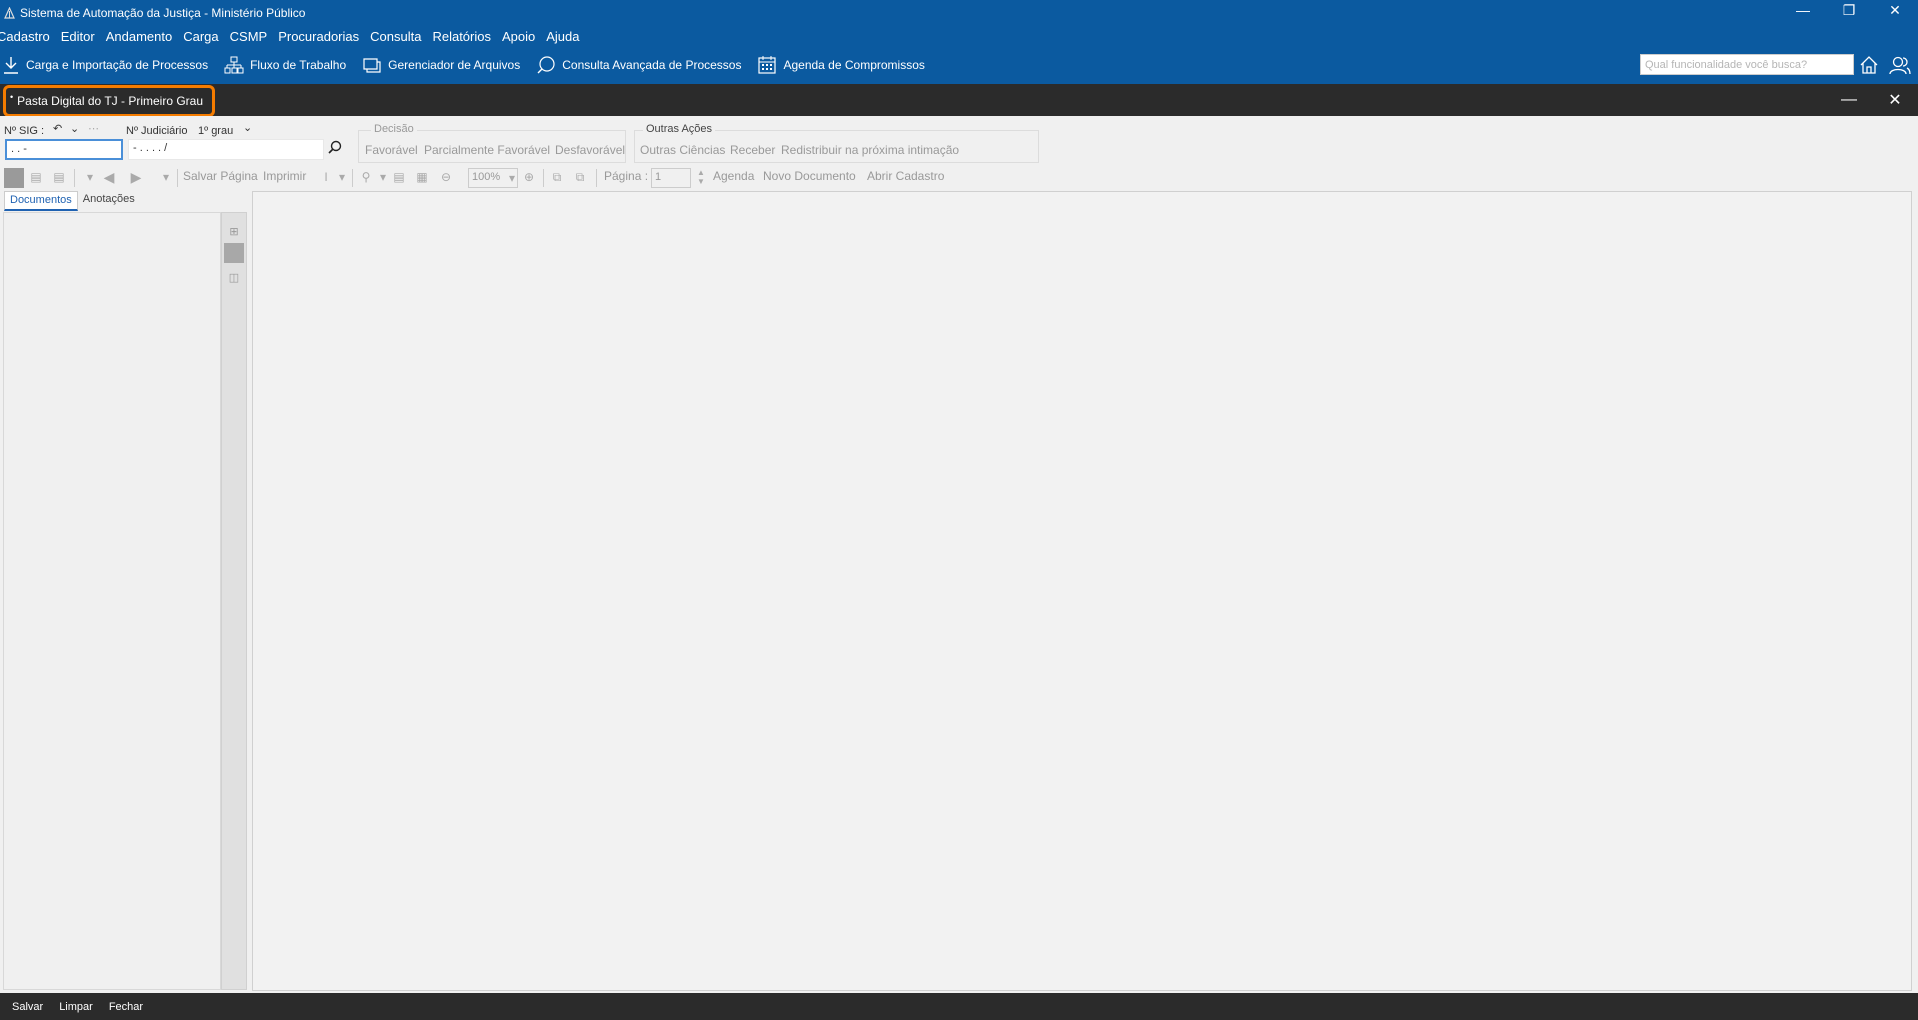 This screenshot has height=1020, width=1918. I want to click on outras-ciencias-button: Outras Ciências, so click(682, 150).